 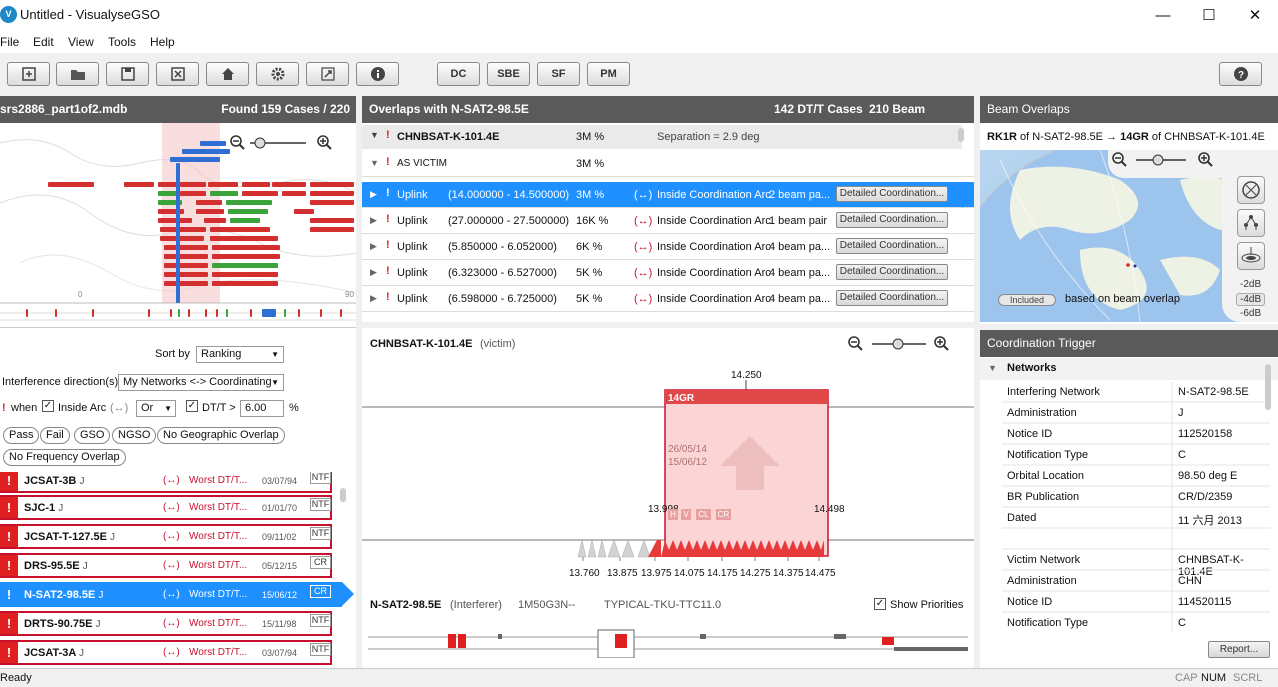 What do you see at coordinates (668, 164) in the screenshot?
I see `victim-row: ▼ ! AS VICTIM 3M %` at bounding box center [668, 164].